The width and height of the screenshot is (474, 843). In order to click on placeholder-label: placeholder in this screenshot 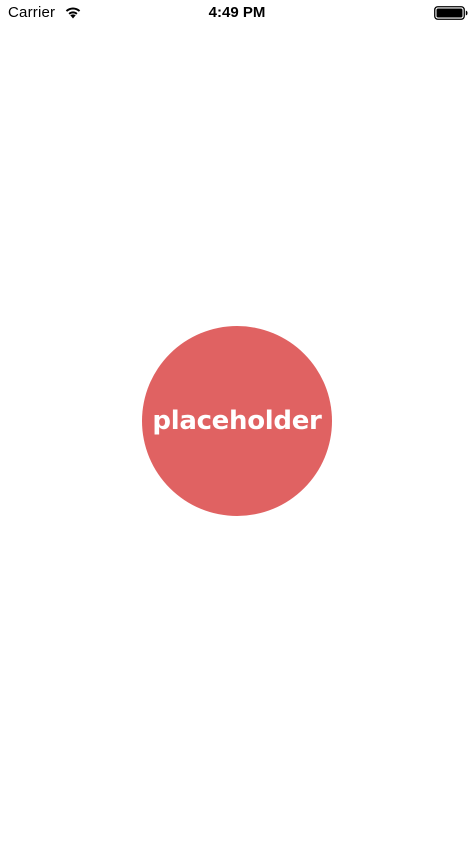, I will do `click(237, 421)`.